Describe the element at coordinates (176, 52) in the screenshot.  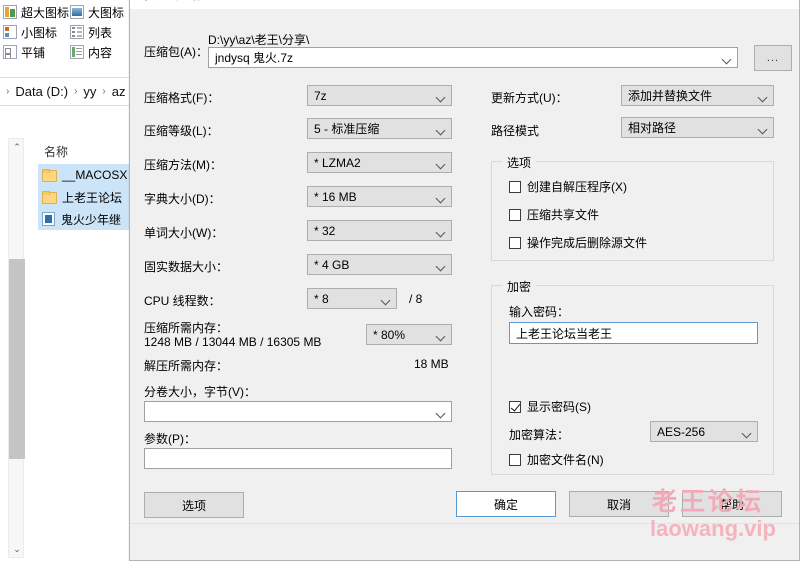
I see `archive-label: 压缩包(A)：` at that location.